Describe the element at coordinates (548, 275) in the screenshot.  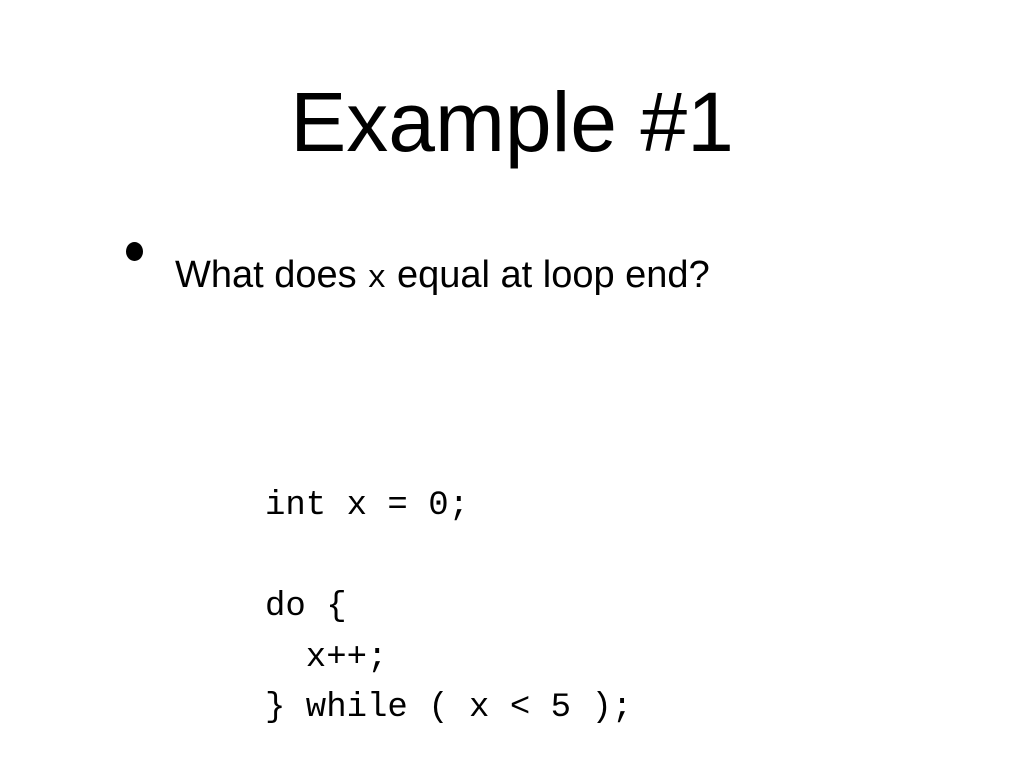
I see `bullet-text-after: equal at loop end?` at that location.